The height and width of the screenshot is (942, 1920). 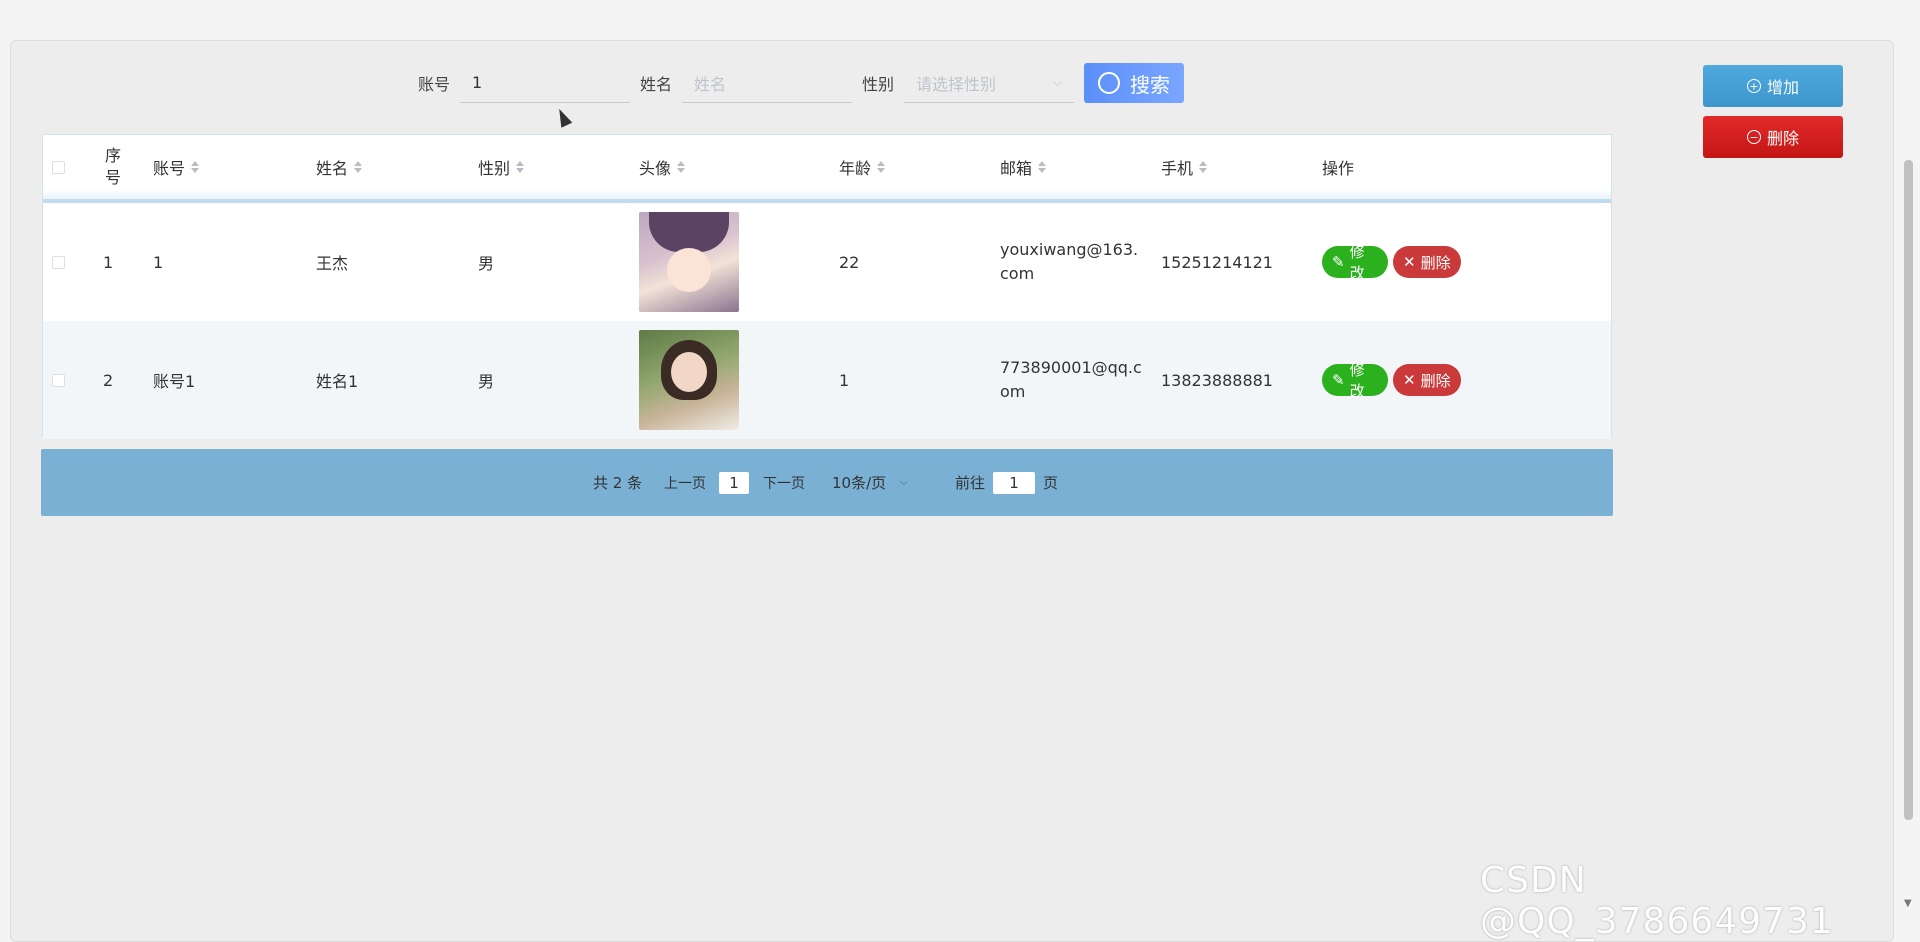 I want to click on goto-label: 前往, so click(x=970, y=483).